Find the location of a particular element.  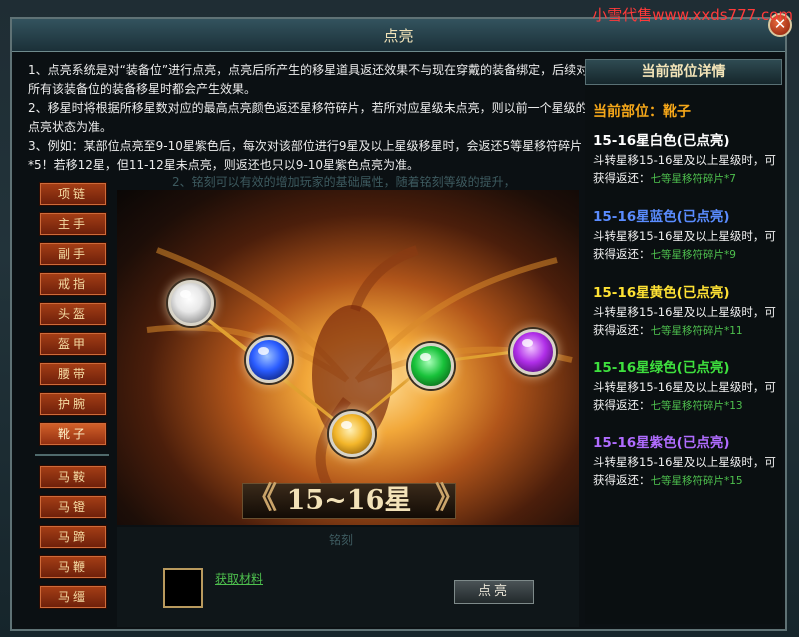

light-up-button: 点亮 is located at coordinates (494, 592).